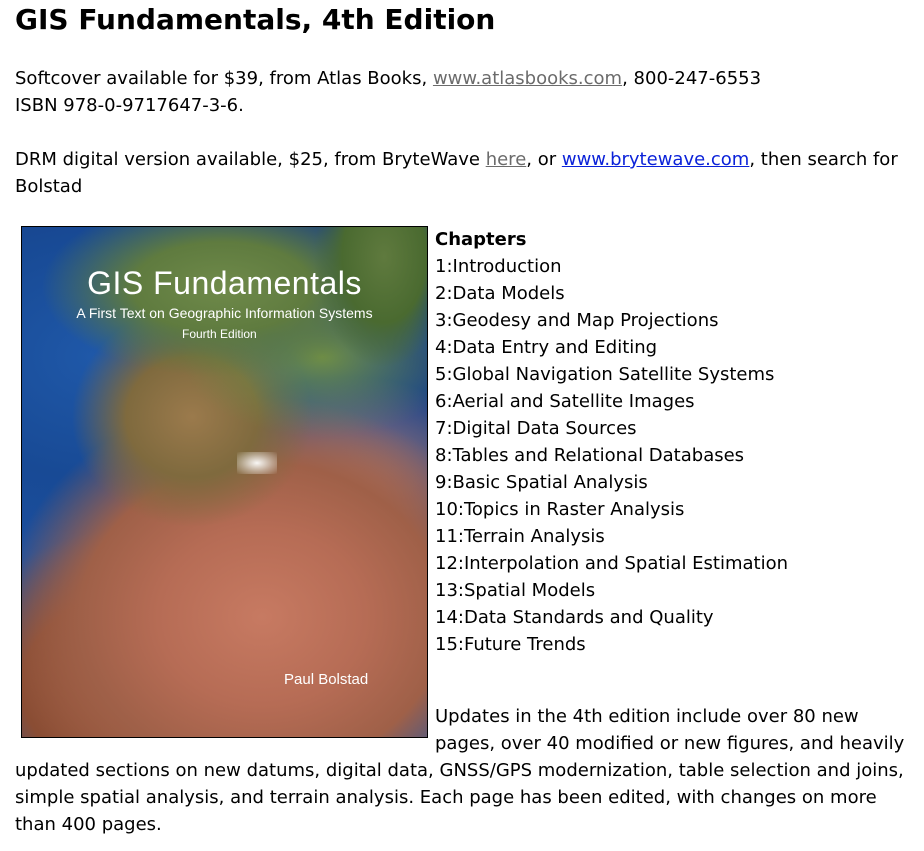 This screenshot has width=924, height=851. Describe the element at coordinates (129, 105) in the screenshot. I see `isbn-text: ISBN 978-0-9717647-3-6.` at that location.